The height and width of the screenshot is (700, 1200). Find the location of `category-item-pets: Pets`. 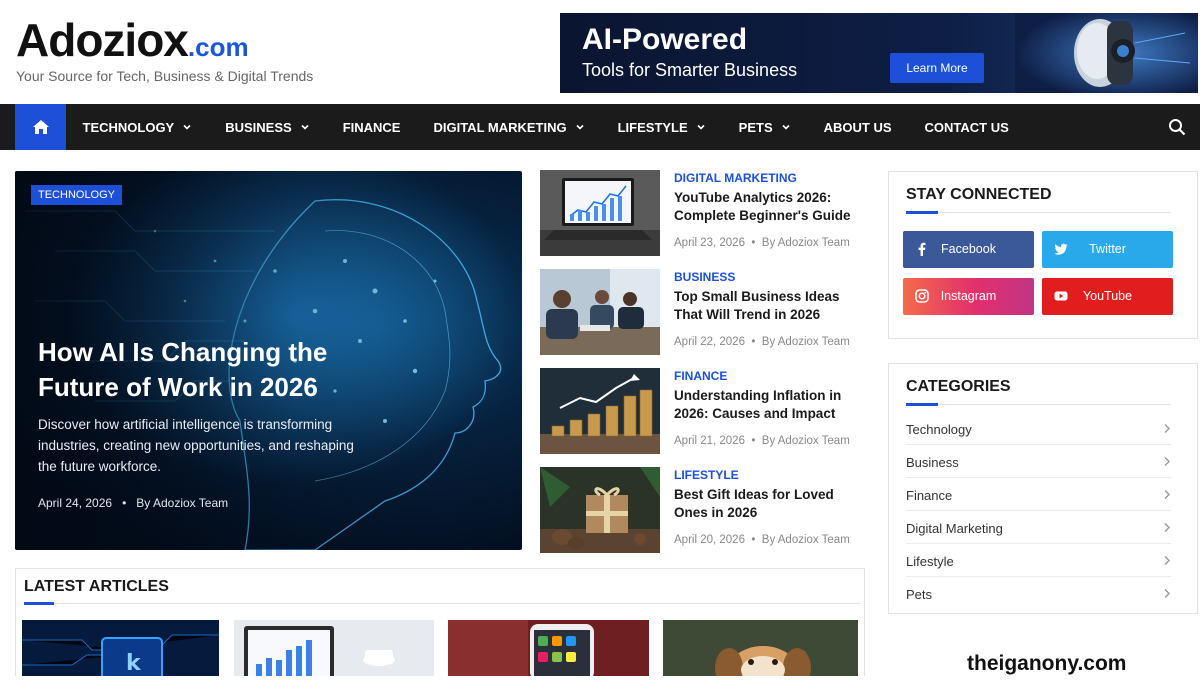

category-item-pets: Pets is located at coordinates (1038, 593).